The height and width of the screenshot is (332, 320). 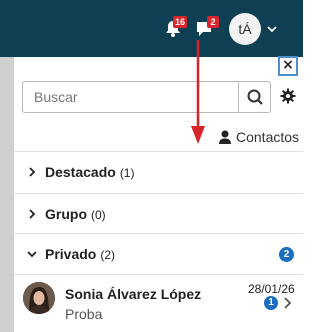 I want to click on messages-button: 2, so click(x=207, y=27).